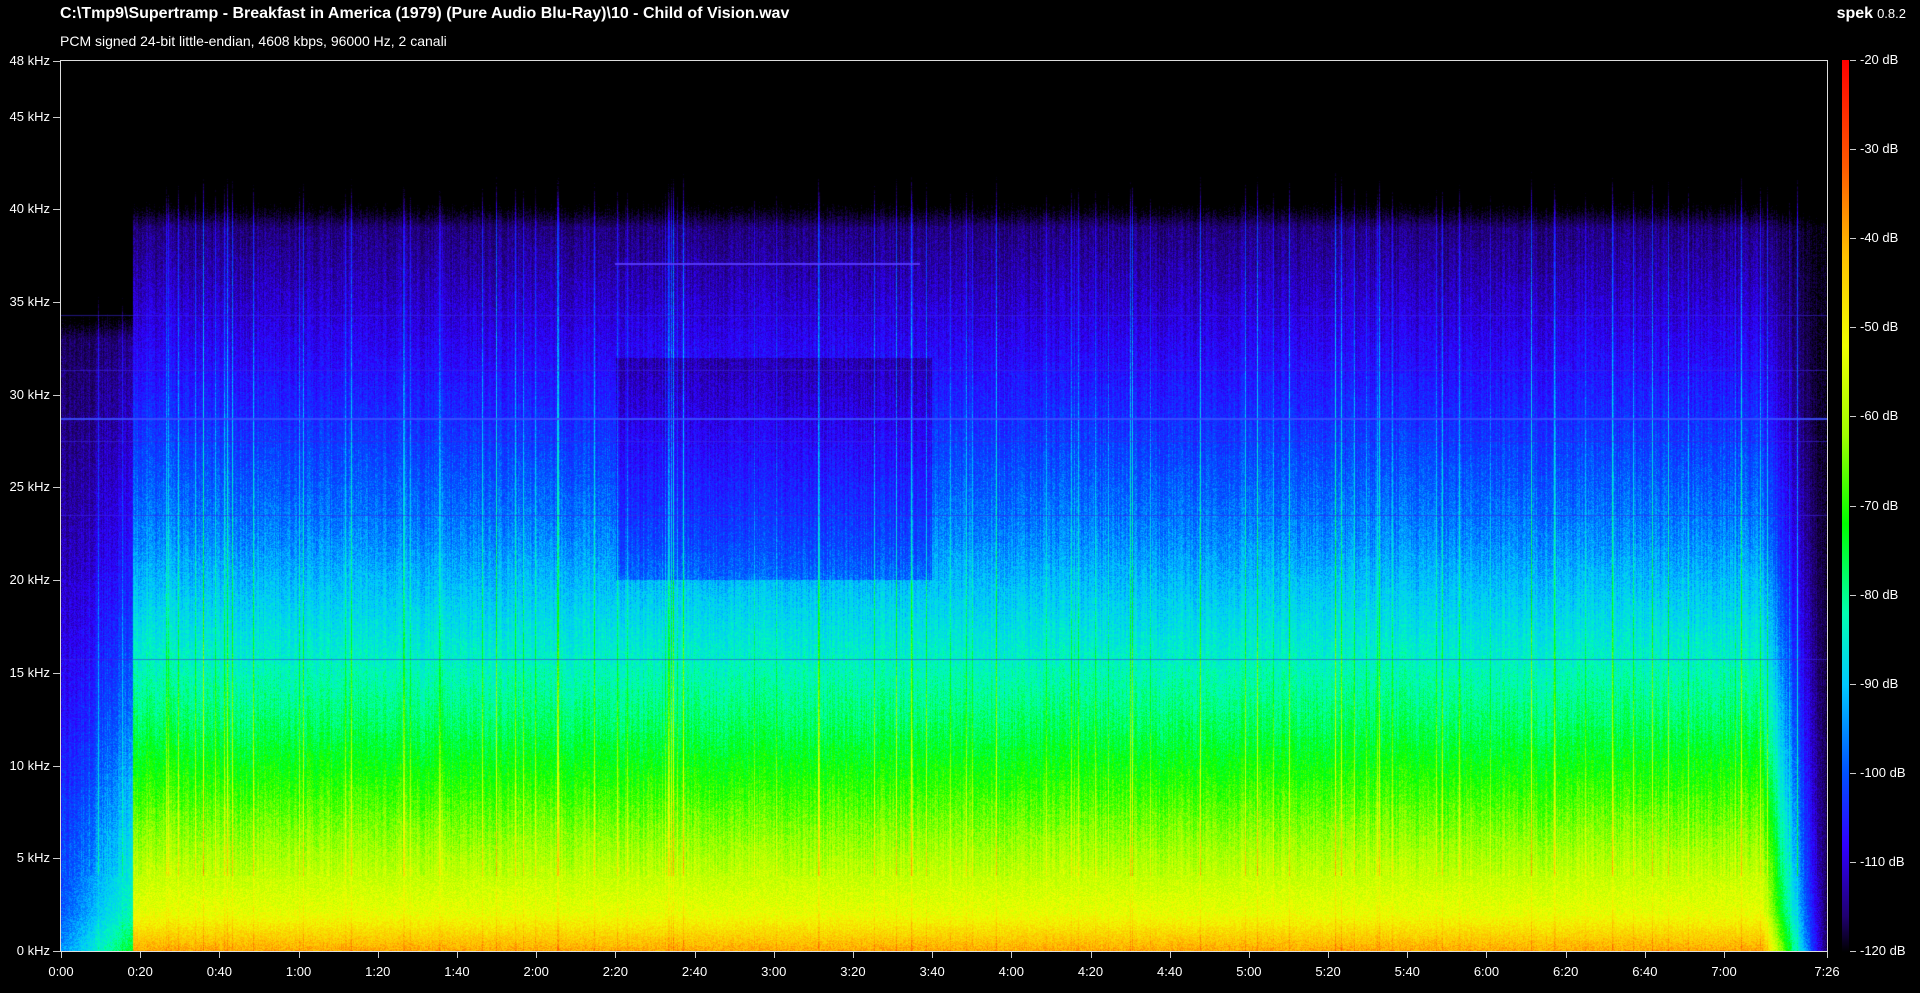  What do you see at coordinates (1879, 416) in the screenshot?
I see `db-tick-label: -60 dB` at bounding box center [1879, 416].